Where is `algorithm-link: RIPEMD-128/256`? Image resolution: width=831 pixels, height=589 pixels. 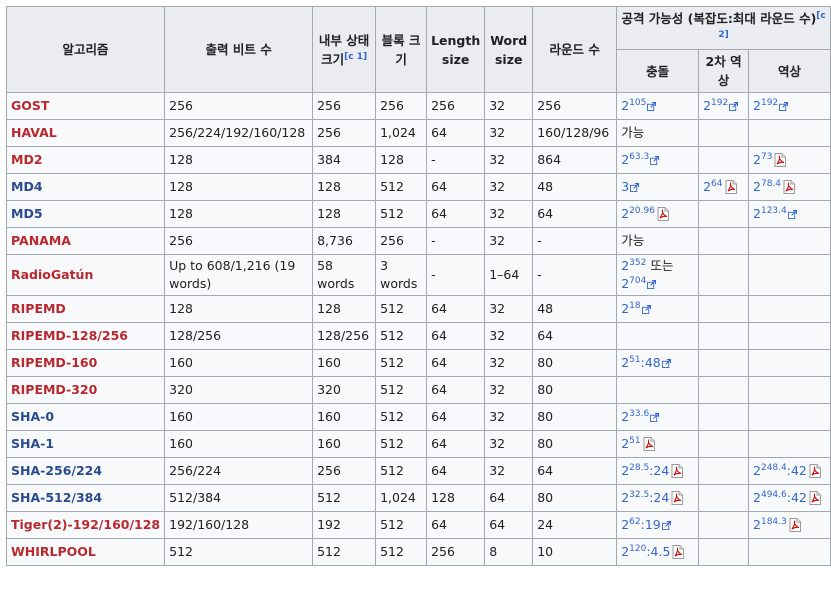 algorithm-link: RIPEMD-128/256 is located at coordinates (69, 335).